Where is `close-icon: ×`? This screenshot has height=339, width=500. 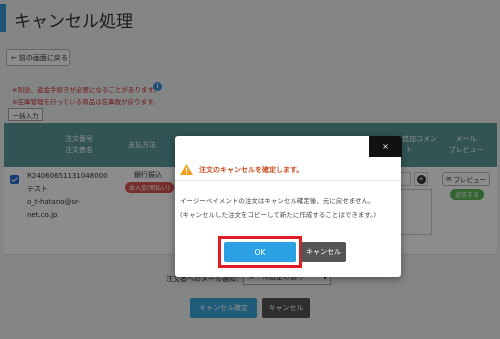 close-icon: × is located at coordinates (385, 146).